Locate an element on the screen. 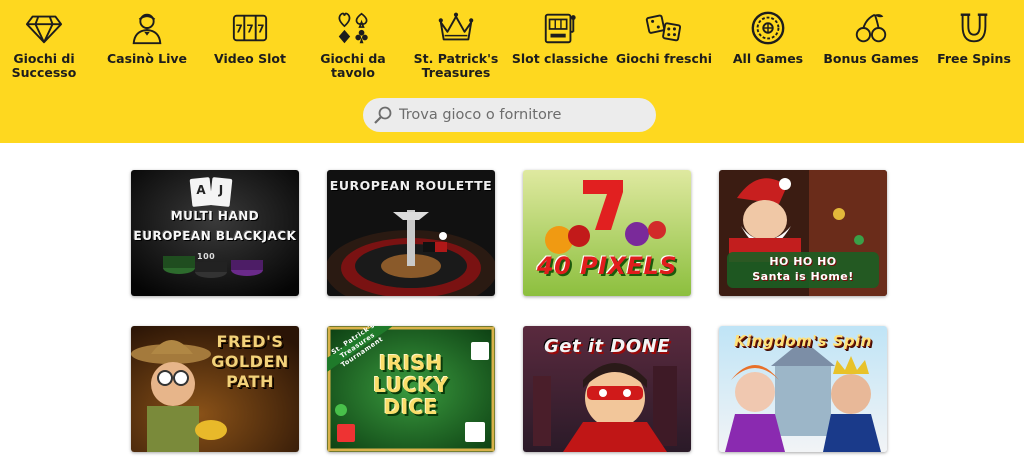  dealer-icon is located at coordinates (147, 28).